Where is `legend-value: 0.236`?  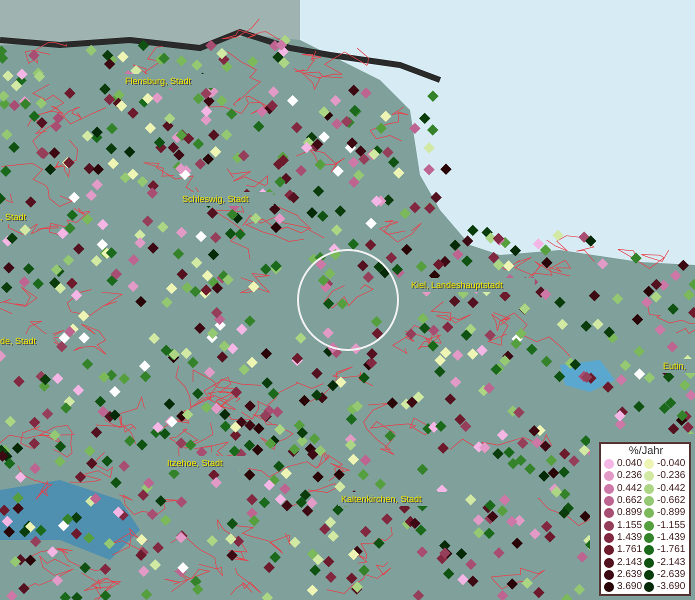
legend-value: 0.236 is located at coordinates (629, 476).